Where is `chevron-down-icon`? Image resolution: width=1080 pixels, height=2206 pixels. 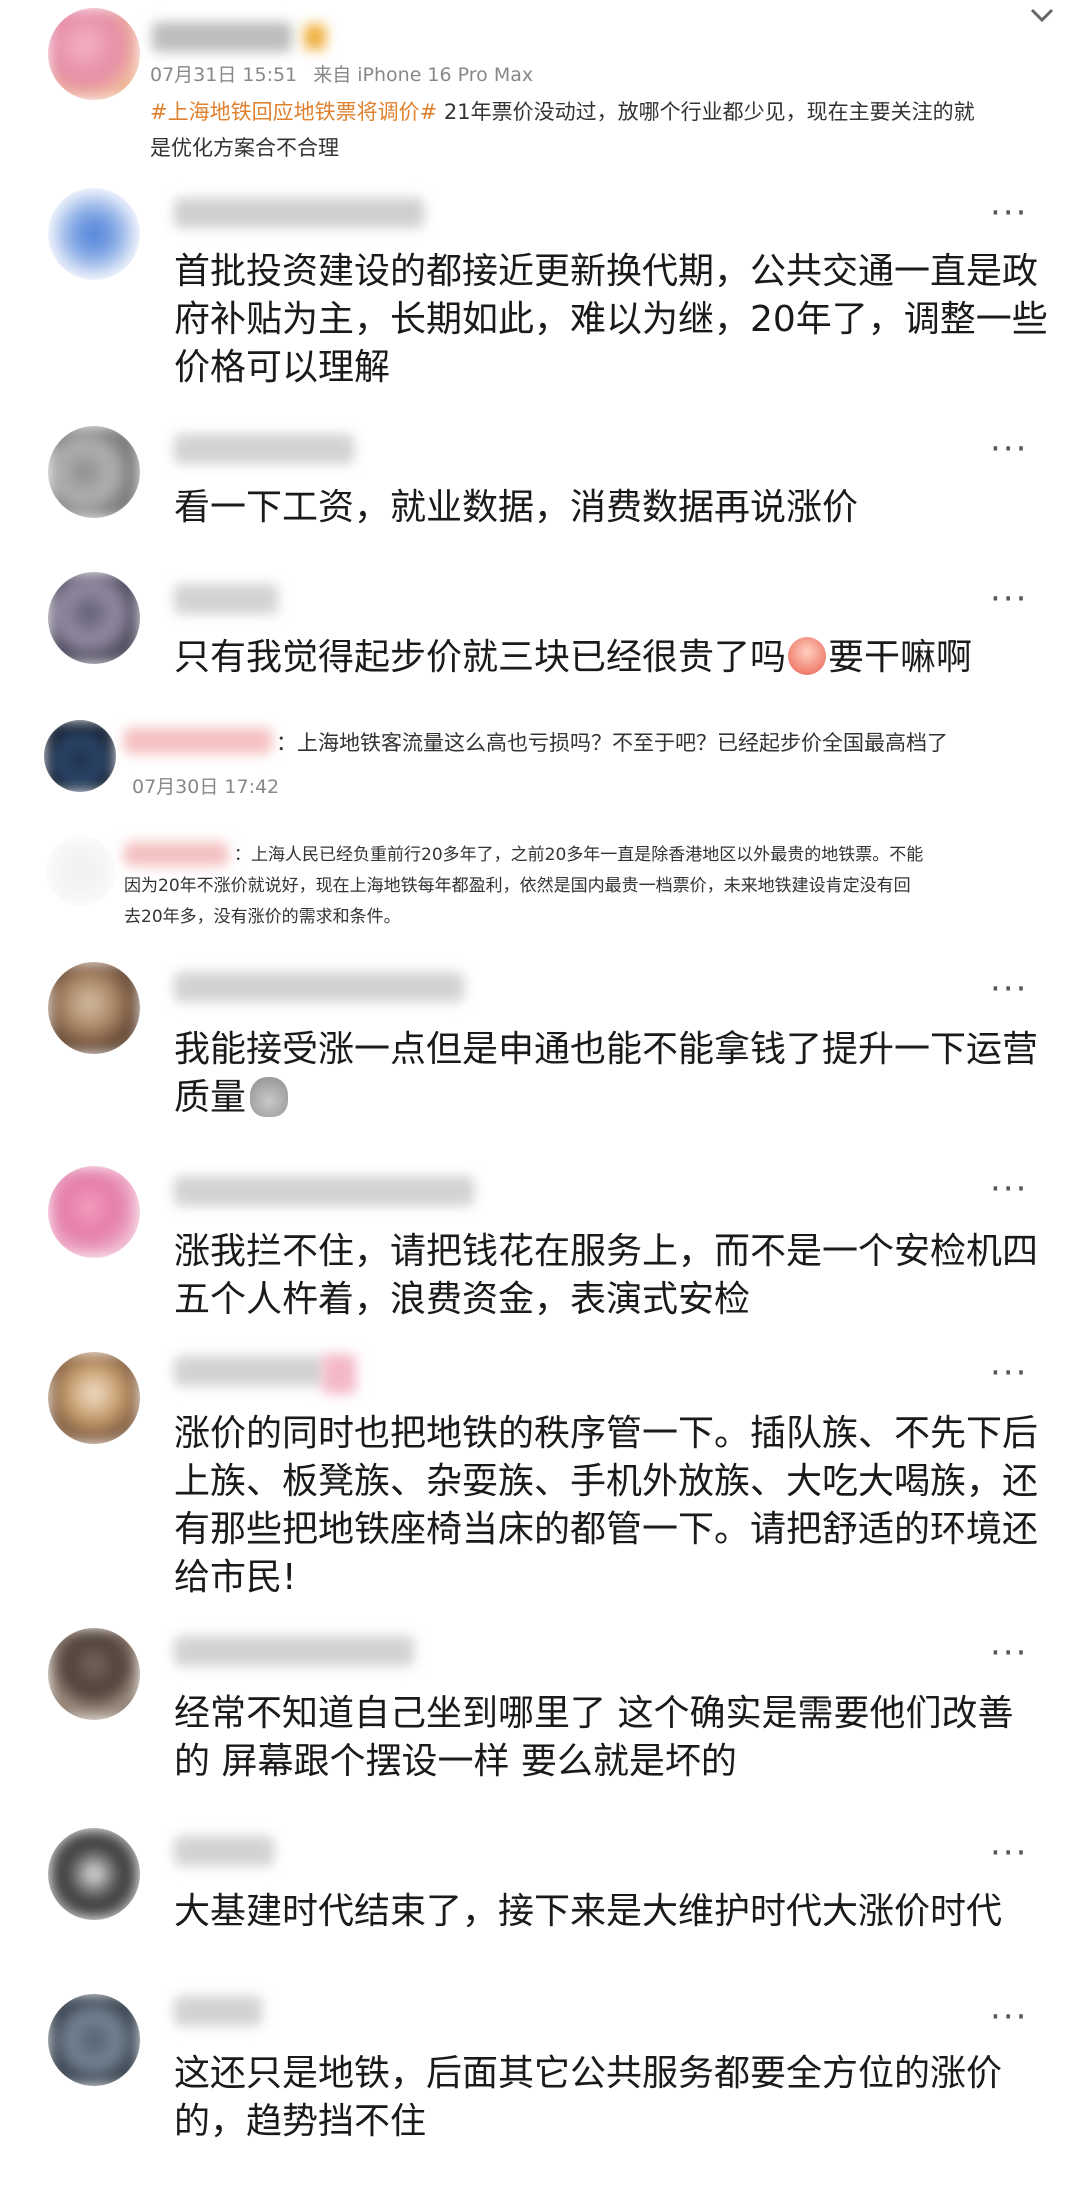 chevron-down-icon is located at coordinates (1042, 16).